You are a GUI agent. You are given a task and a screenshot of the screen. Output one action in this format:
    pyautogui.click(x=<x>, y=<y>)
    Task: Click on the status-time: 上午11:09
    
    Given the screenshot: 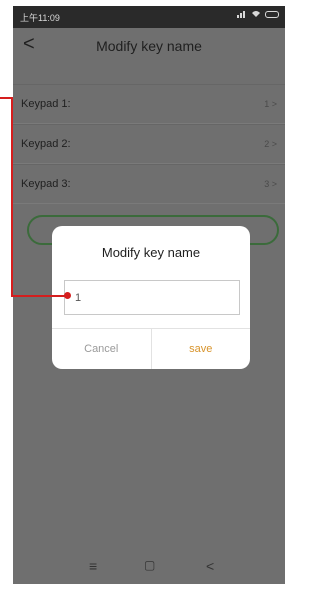 What is the action you would take?
    pyautogui.click(x=40, y=18)
    